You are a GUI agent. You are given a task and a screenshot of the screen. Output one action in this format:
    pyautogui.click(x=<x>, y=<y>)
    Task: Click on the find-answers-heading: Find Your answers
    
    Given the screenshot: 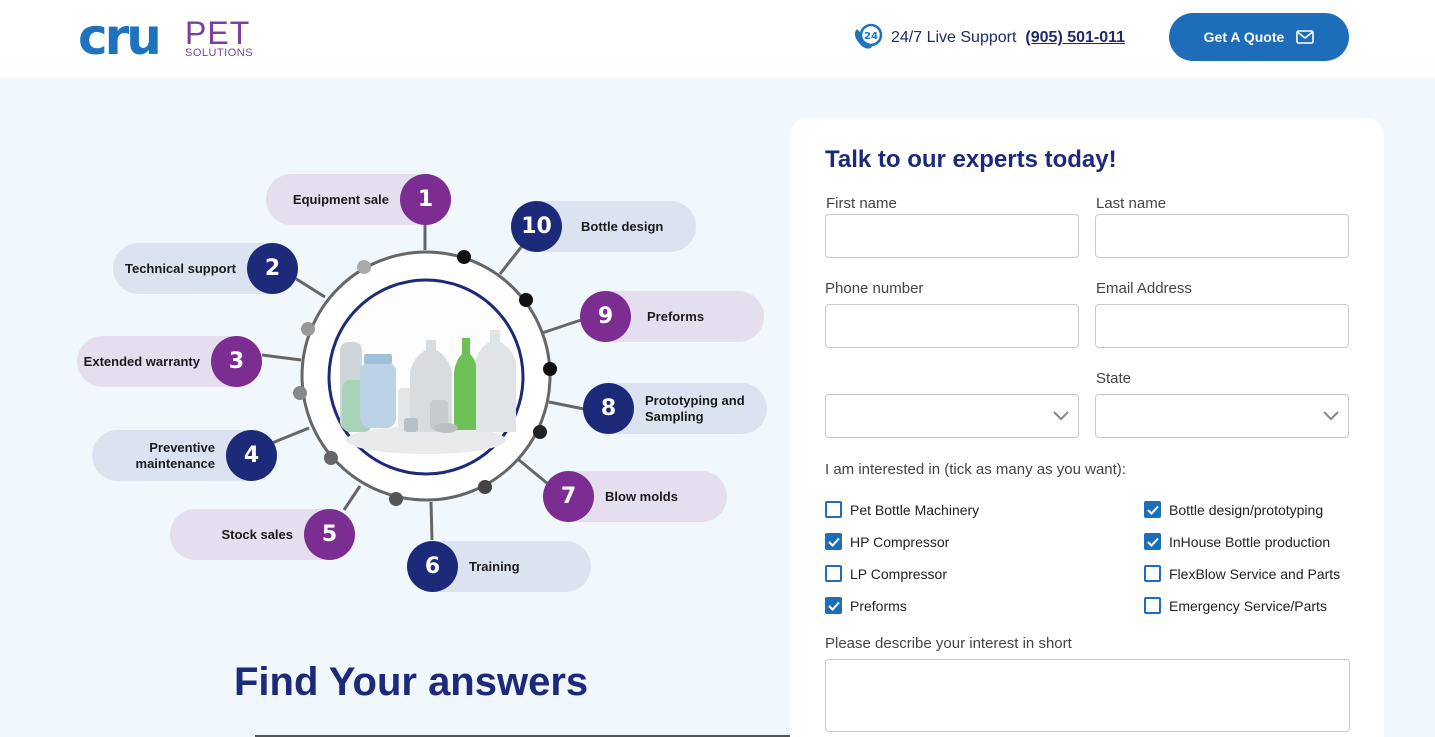 What is the action you would take?
    pyautogui.click(x=411, y=682)
    